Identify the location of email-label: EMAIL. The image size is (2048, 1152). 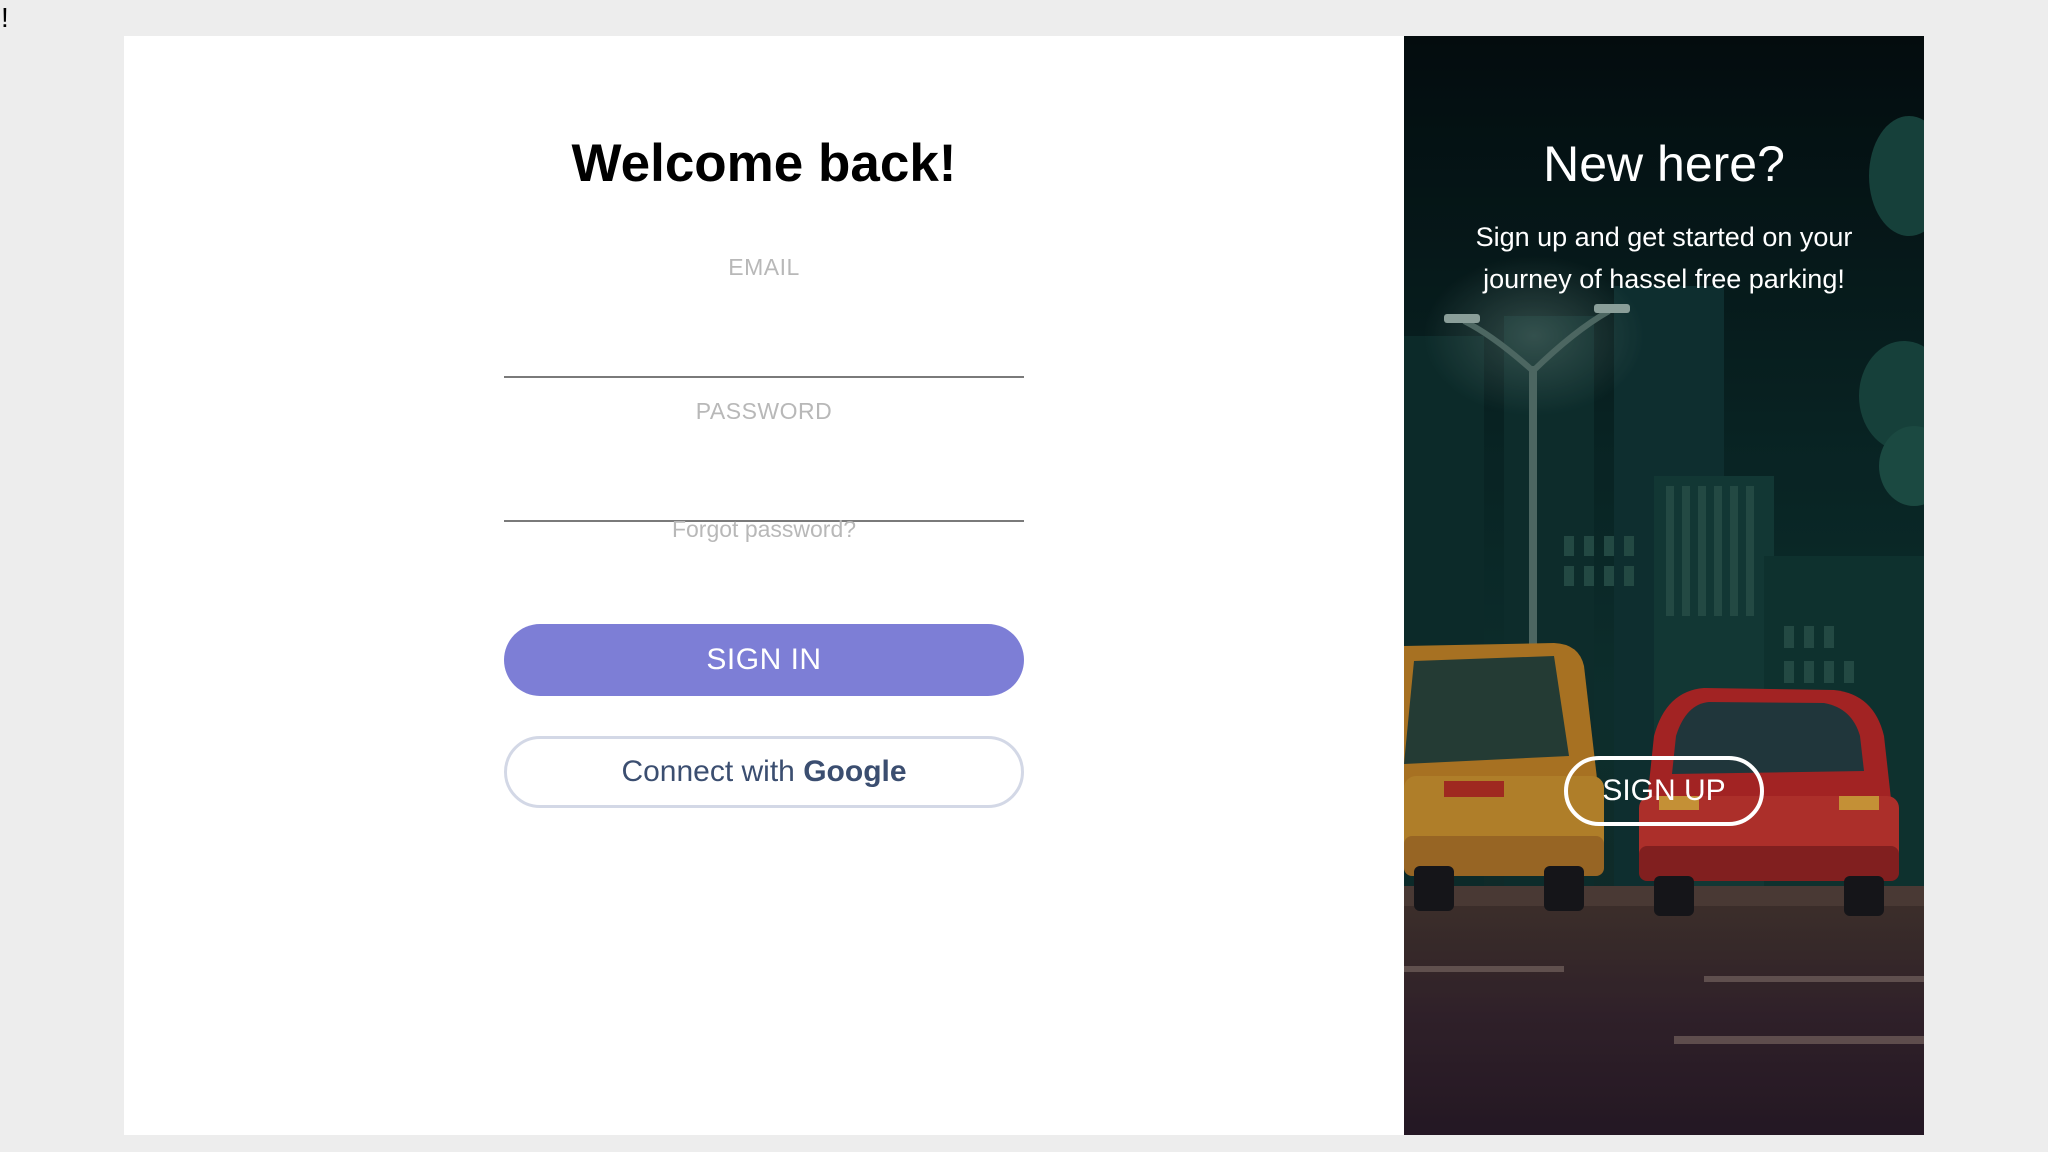
(764, 267).